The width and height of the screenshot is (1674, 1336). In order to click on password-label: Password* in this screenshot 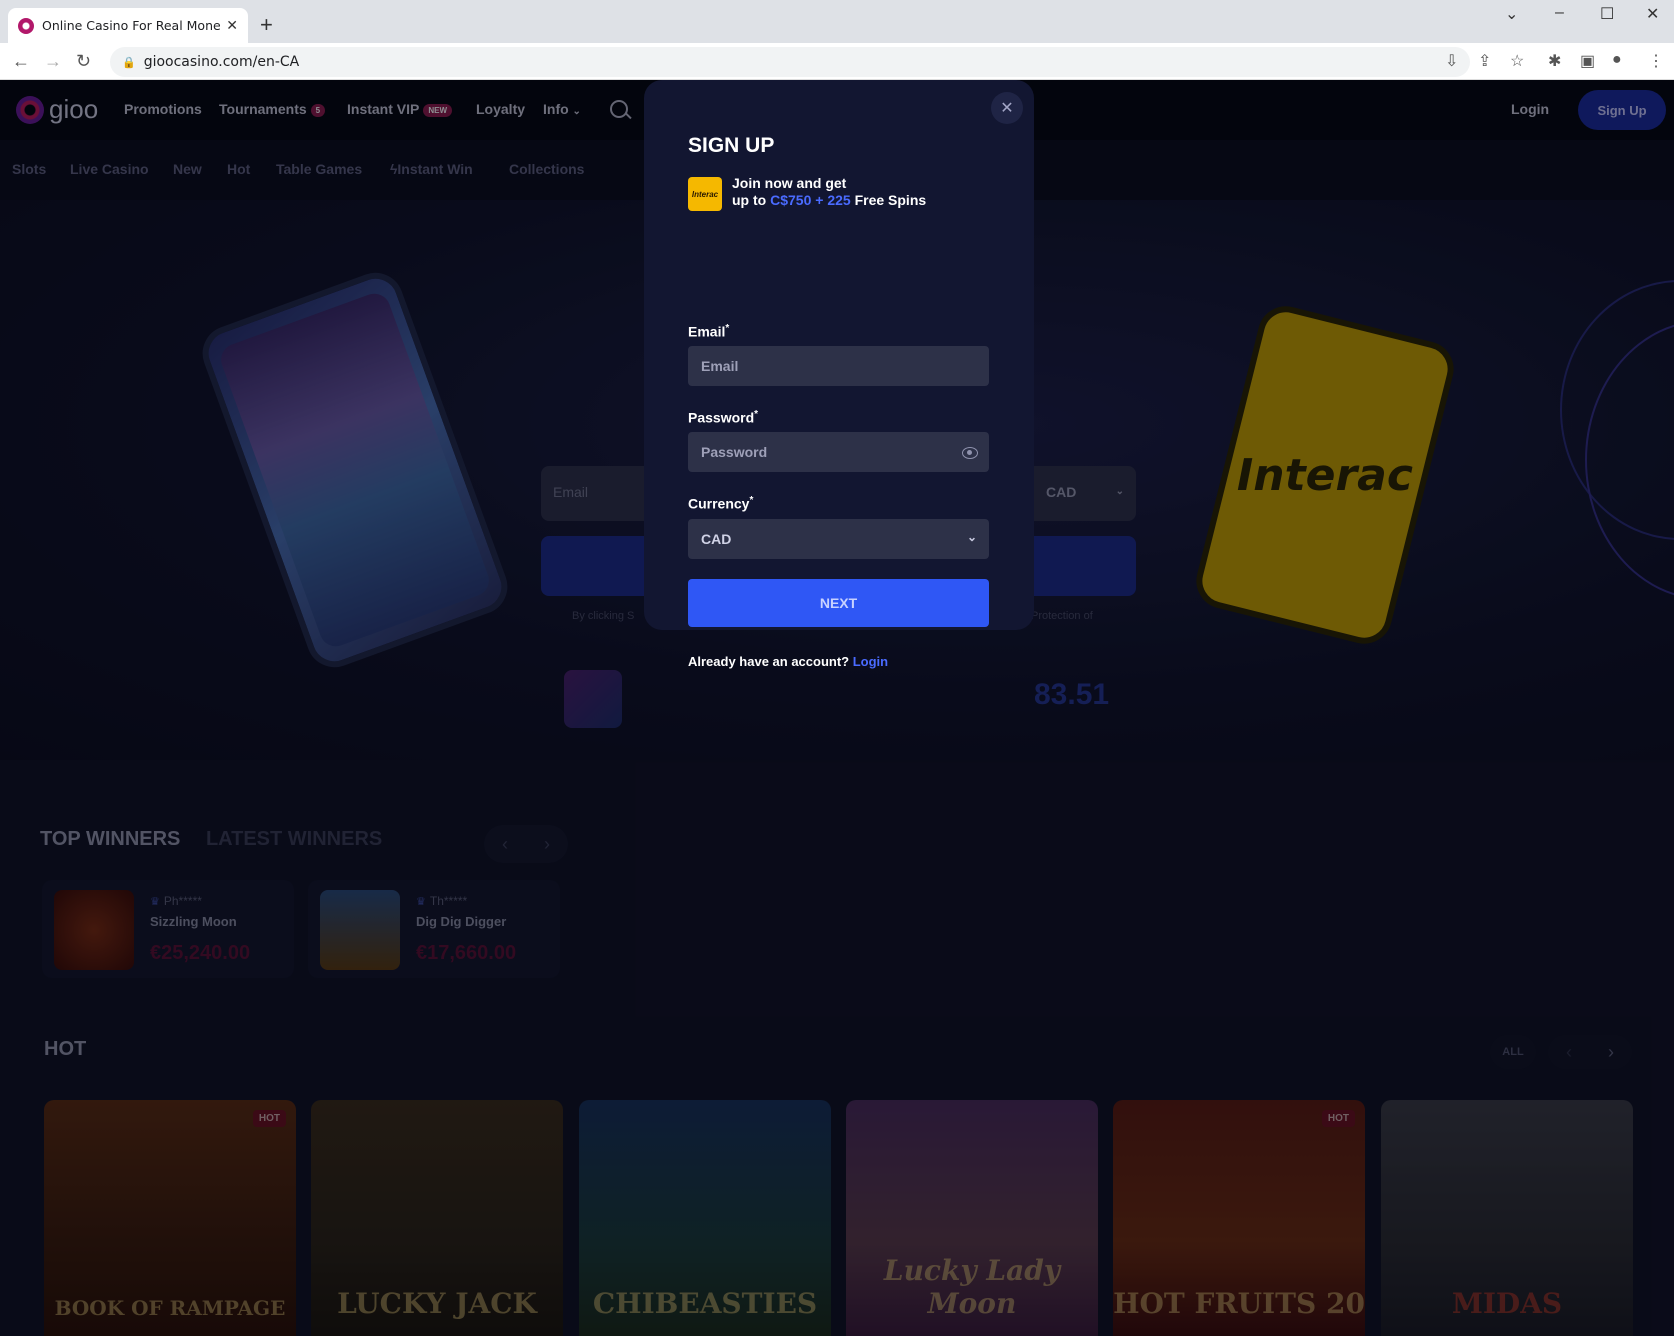, I will do `click(723, 417)`.